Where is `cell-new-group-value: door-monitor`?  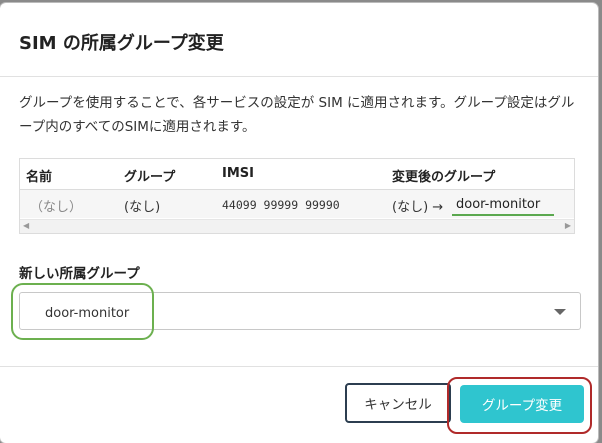 cell-new-group-value: door-monitor is located at coordinates (498, 204).